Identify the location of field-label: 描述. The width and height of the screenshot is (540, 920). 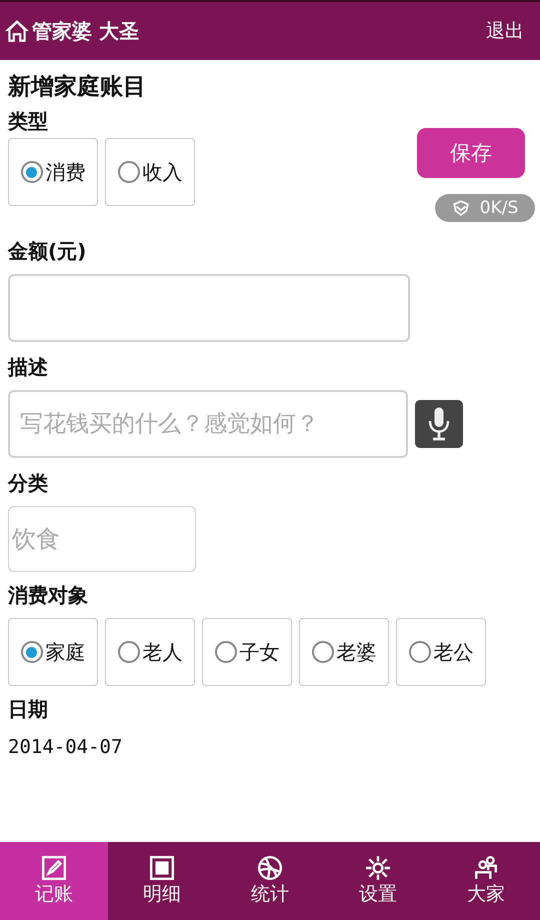
(28, 367).